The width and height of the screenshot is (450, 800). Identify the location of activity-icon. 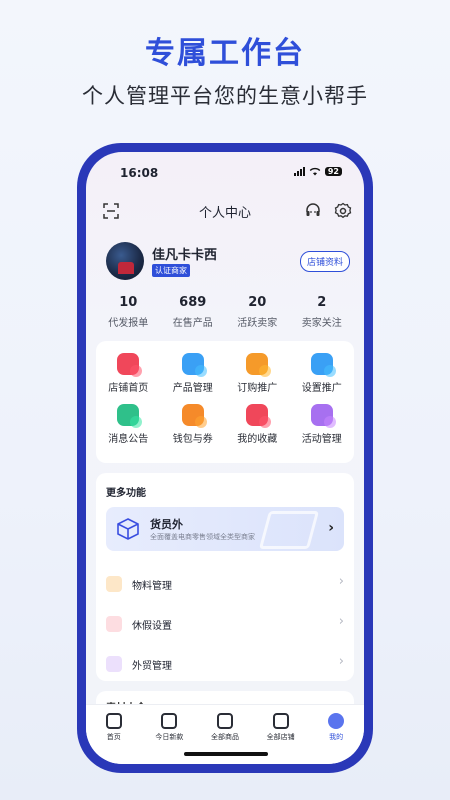
(321, 415).